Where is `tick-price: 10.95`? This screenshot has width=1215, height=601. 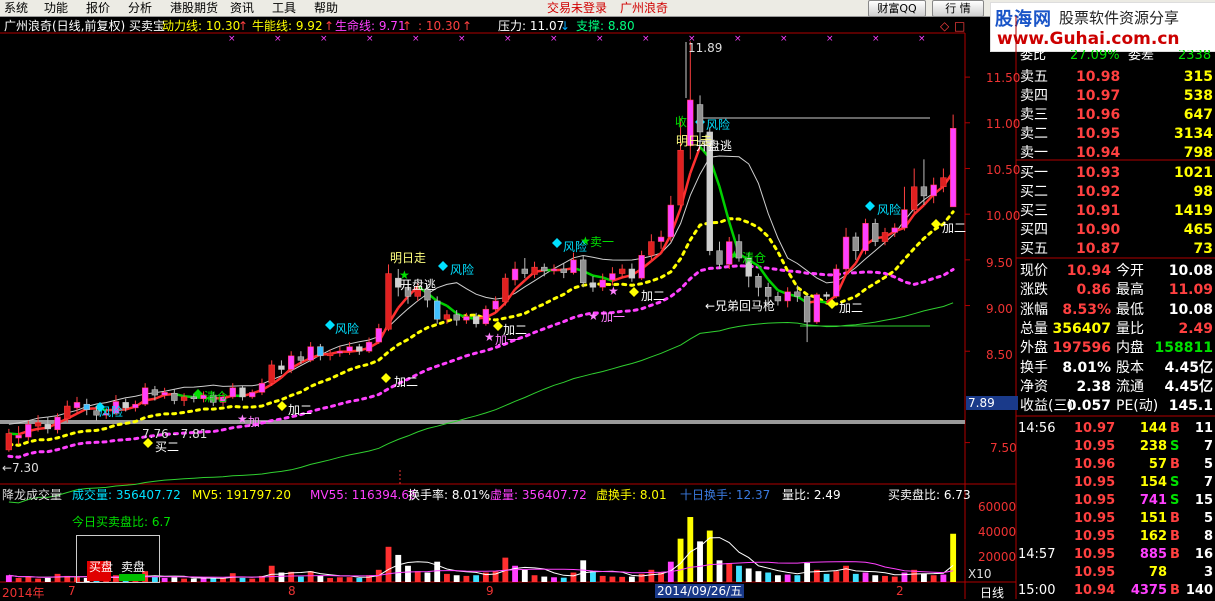 tick-price: 10.95 is located at coordinates (1094, 555).